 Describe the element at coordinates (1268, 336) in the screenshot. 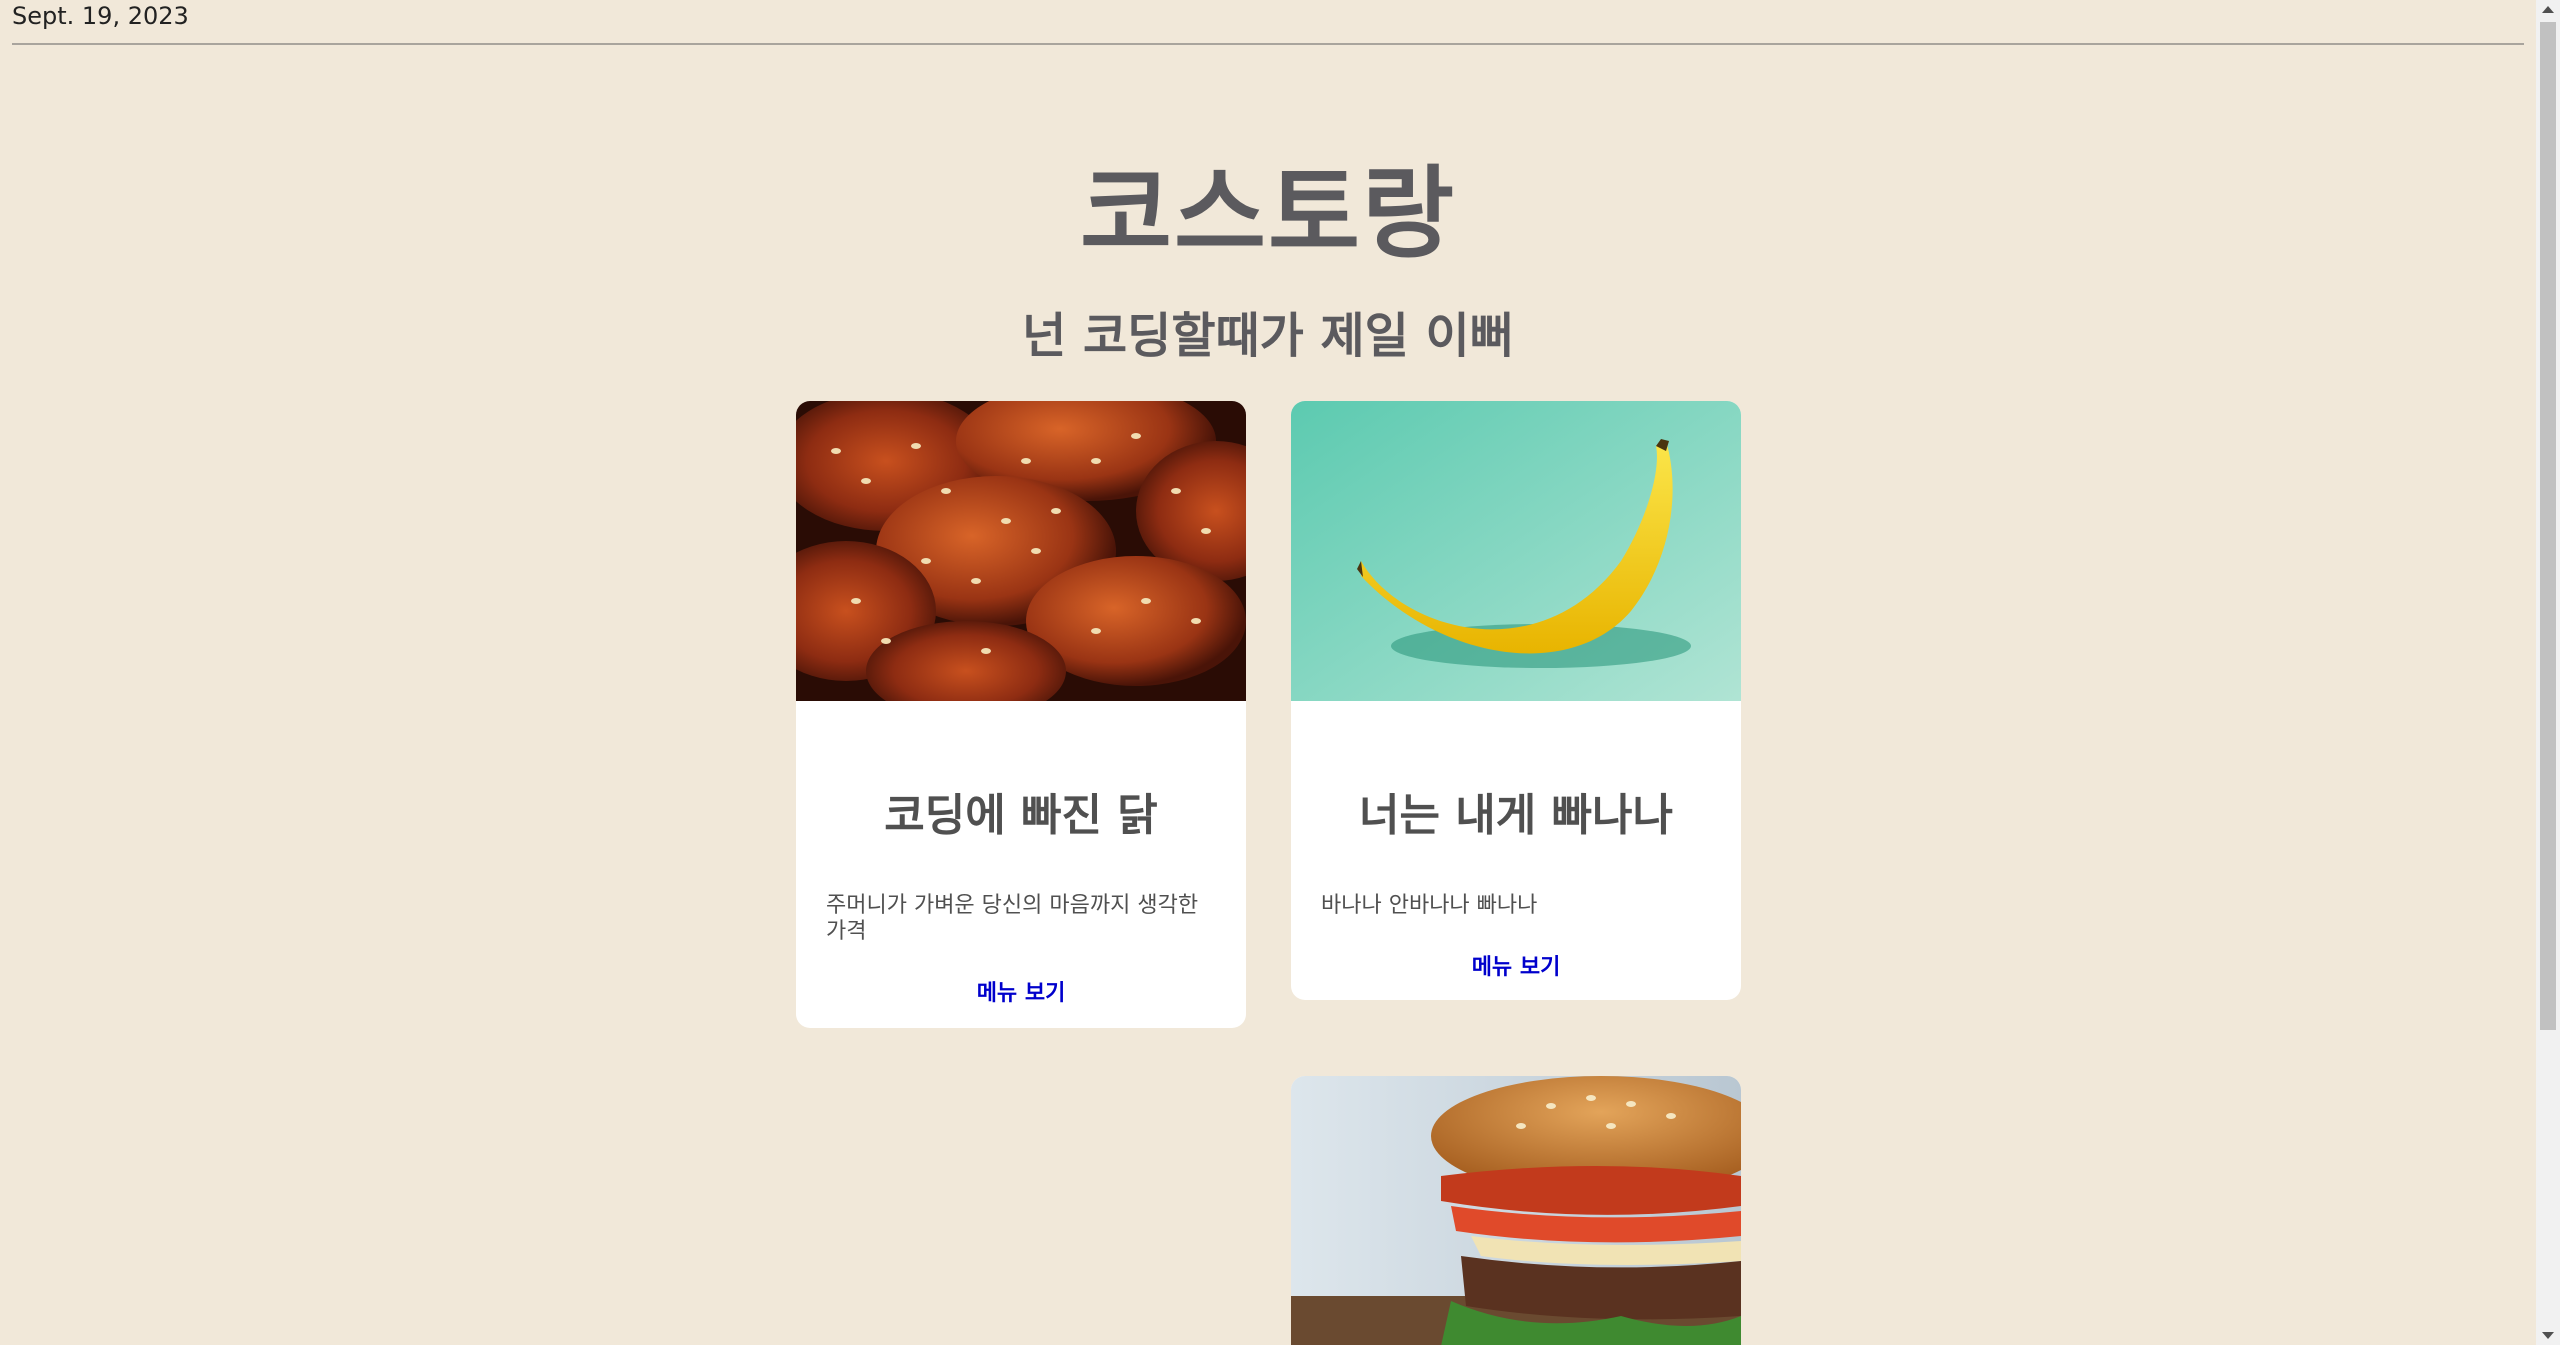

I see `site-subtitle: 넌 코딩할때가 제일 이뻐` at that location.